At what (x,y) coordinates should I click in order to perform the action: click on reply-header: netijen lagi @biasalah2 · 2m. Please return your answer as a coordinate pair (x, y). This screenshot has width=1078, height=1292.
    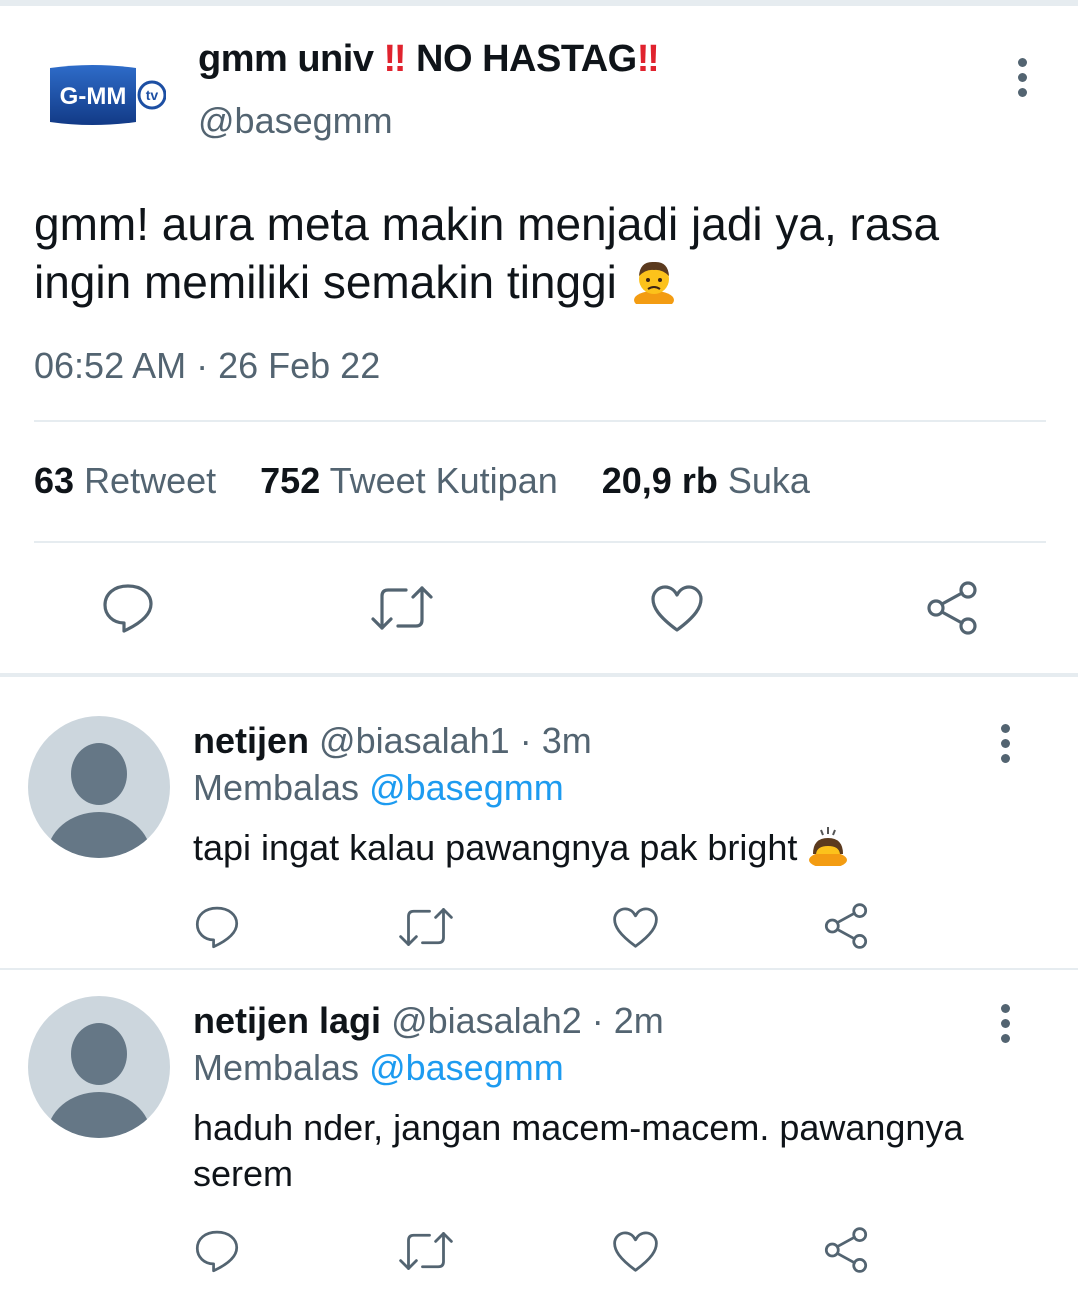
    Looking at the image, I should click on (428, 1021).